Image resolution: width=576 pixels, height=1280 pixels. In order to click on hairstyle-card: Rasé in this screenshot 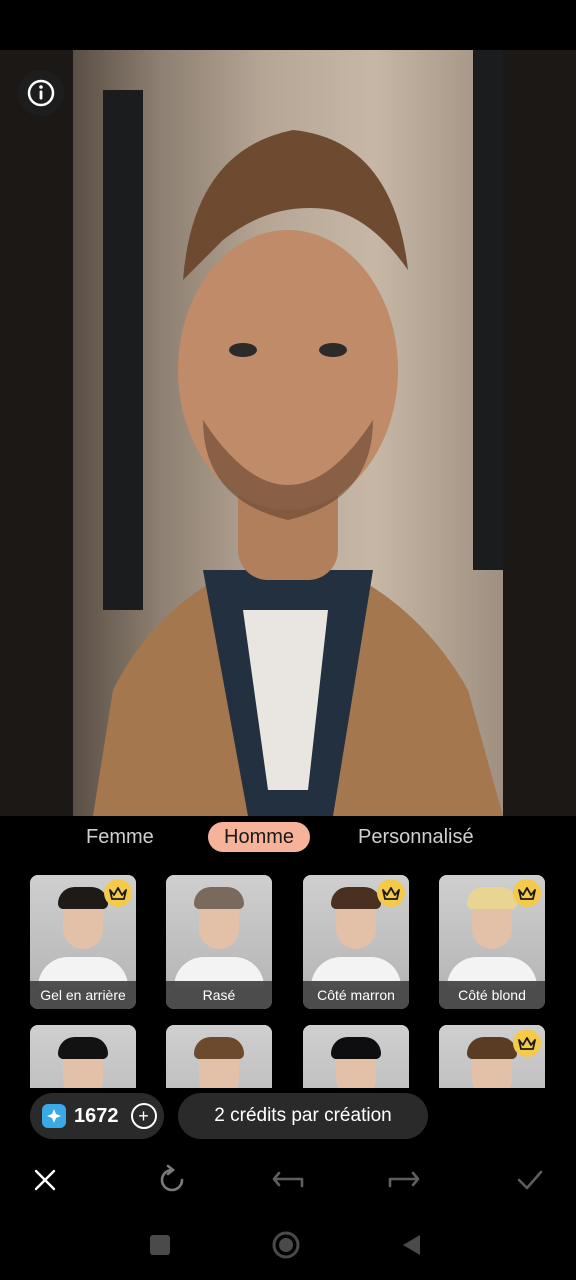, I will do `click(219, 942)`.